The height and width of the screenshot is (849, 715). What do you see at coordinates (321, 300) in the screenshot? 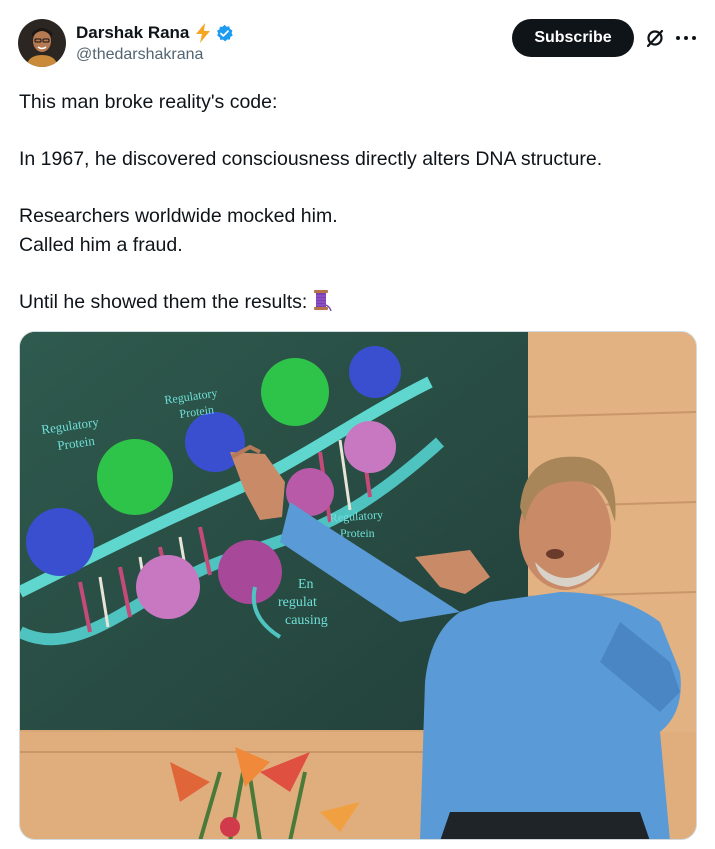
I see `thread-spool-emoji` at bounding box center [321, 300].